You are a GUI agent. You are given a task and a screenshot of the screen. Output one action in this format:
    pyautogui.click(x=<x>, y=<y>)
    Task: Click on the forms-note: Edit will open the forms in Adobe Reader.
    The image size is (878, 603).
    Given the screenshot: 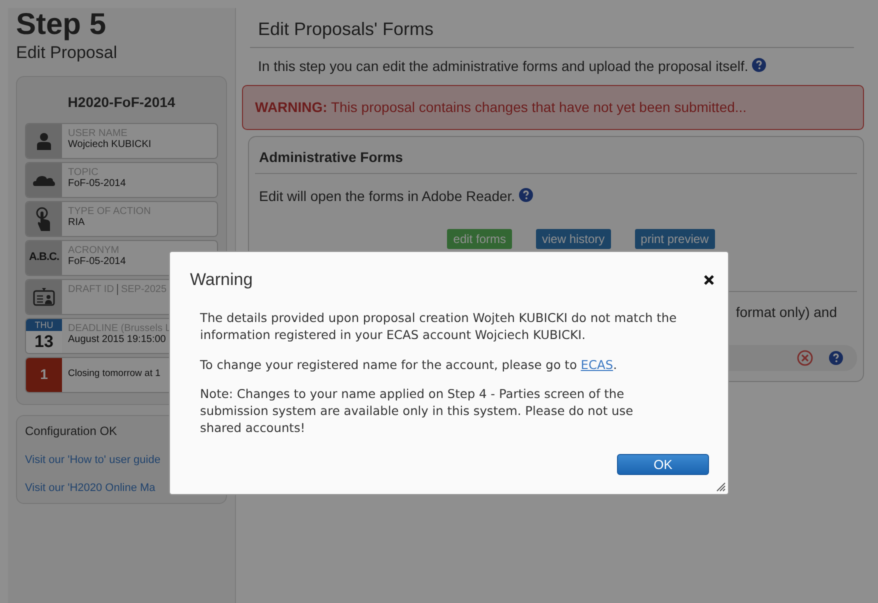 What is the action you would take?
    pyautogui.click(x=387, y=196)
    